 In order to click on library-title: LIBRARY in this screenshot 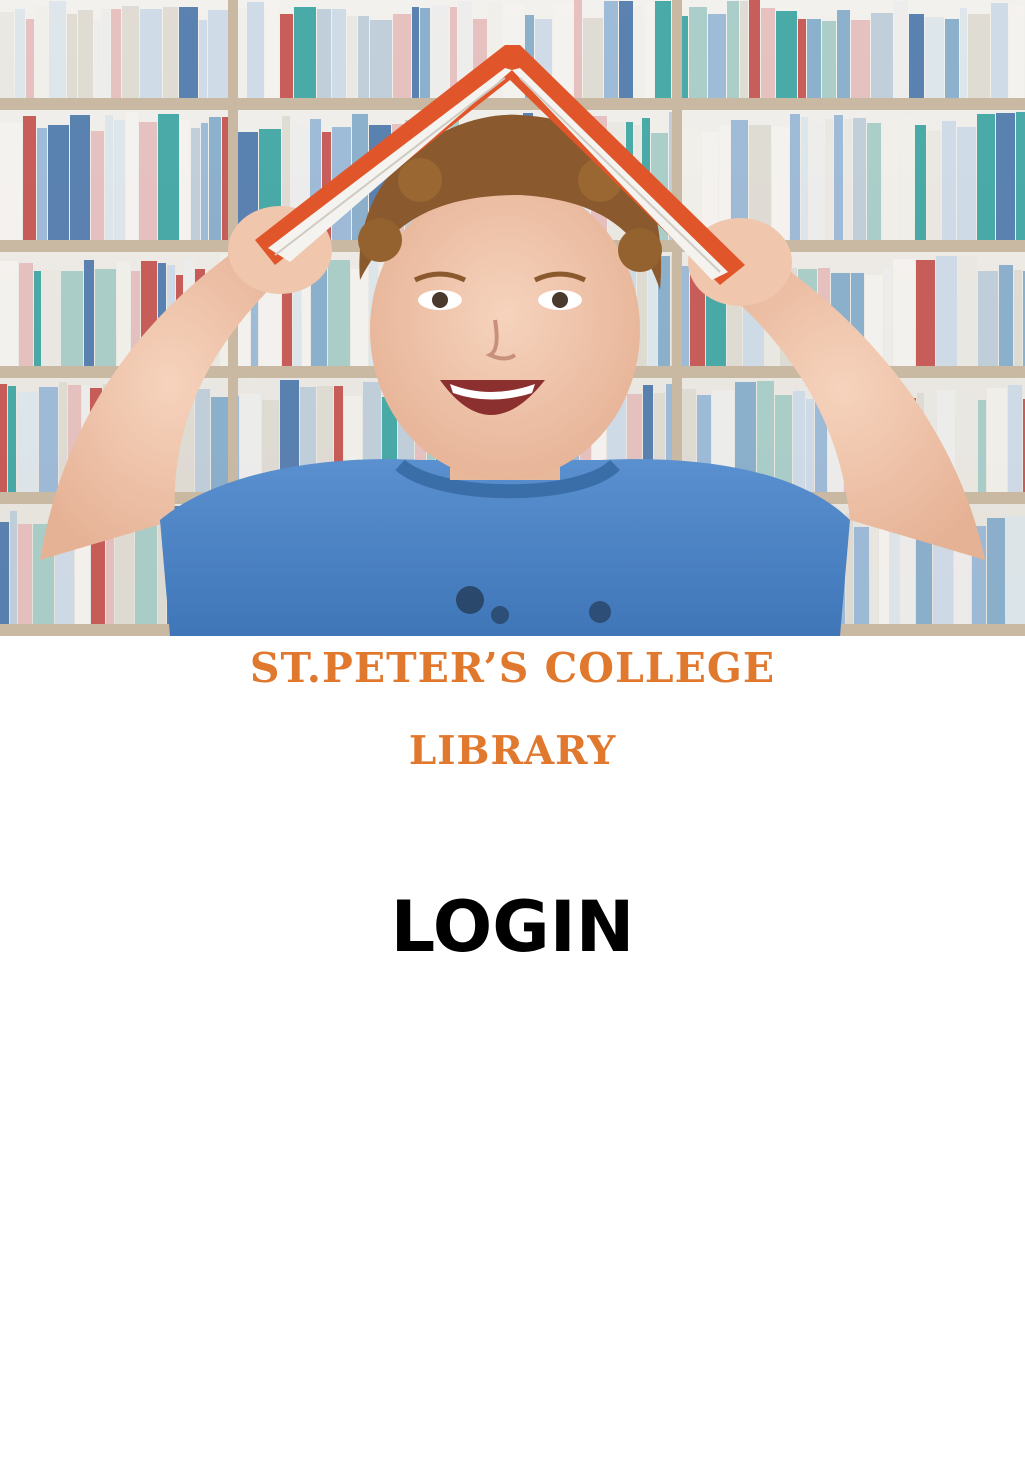, I will do `click(512, 751)`.